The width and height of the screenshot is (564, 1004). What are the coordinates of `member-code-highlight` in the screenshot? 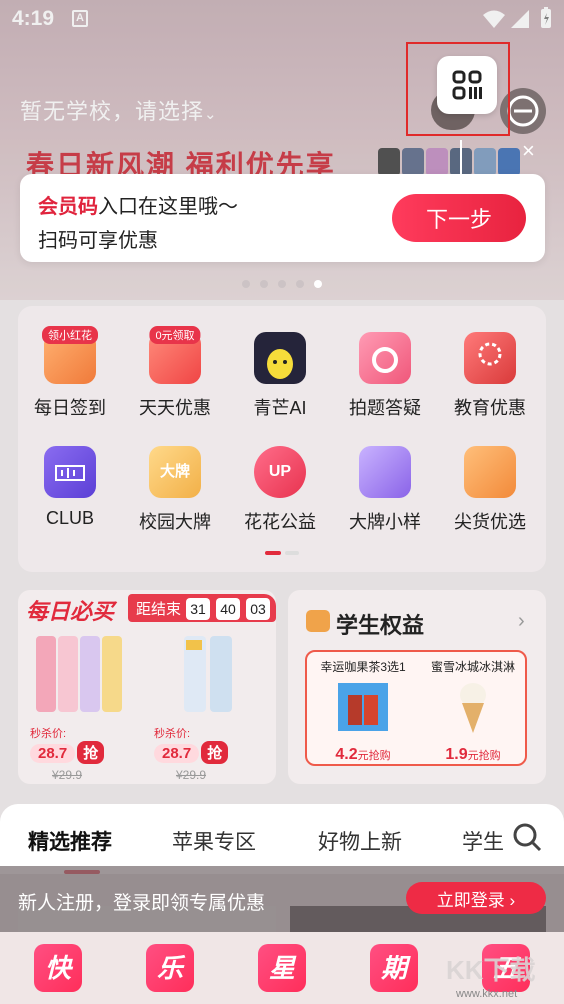 It's located at (467, 85).